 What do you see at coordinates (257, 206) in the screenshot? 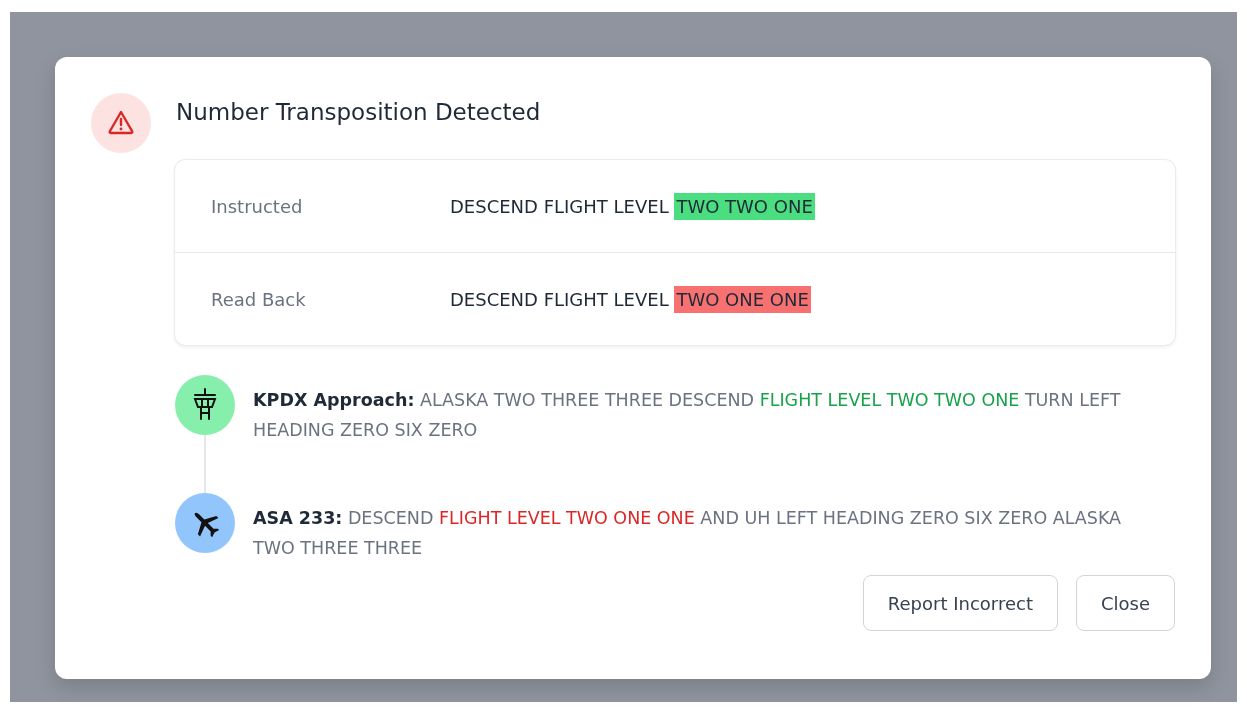
I see `row-label: Instructed` at bounding box center [257, 206].